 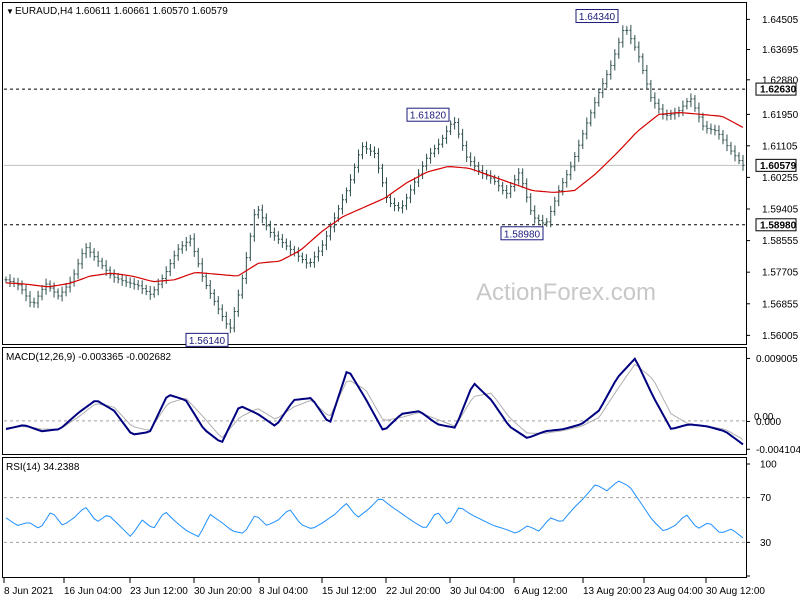 I want to click on price-y-tick-label: 1.60255, so click(x=780, y=178).